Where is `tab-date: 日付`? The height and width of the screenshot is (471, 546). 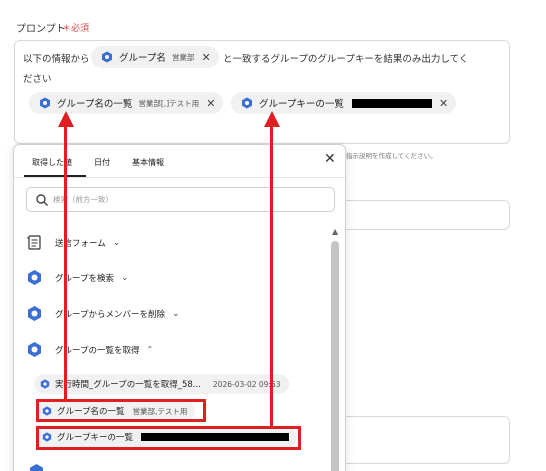
tab-date: 日付 is located at coordinates (102, 162).